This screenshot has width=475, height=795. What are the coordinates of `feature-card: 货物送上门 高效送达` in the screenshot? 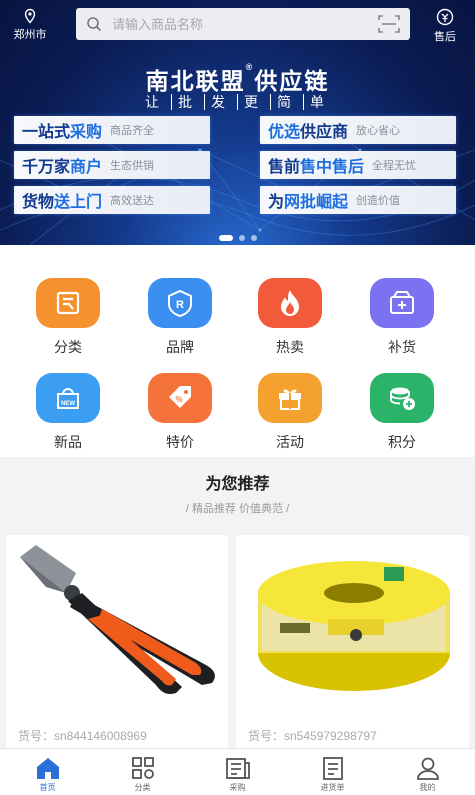 It's located at (112, 200).